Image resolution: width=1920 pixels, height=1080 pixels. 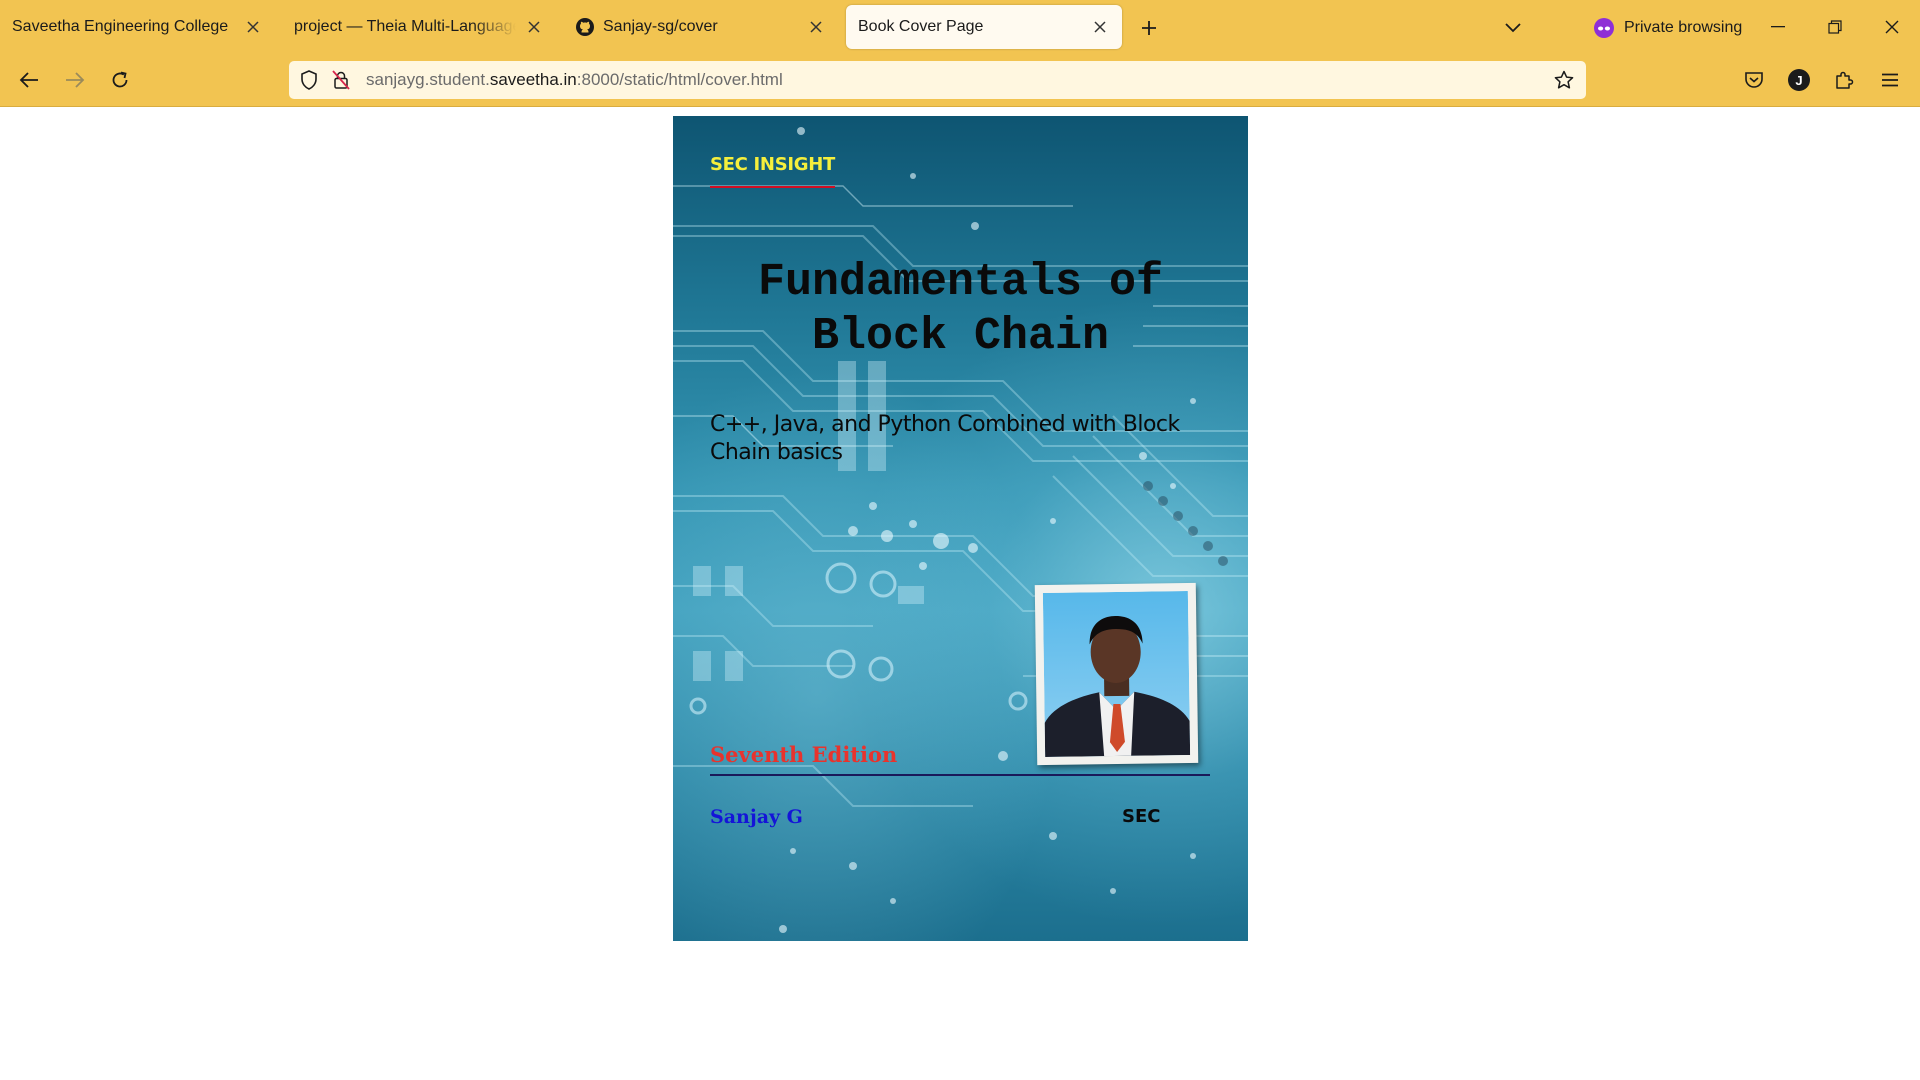 What do you see at coordinates (309, 80) in the screenshot?
I see `shield-icon` at bounding box center [309, 80].